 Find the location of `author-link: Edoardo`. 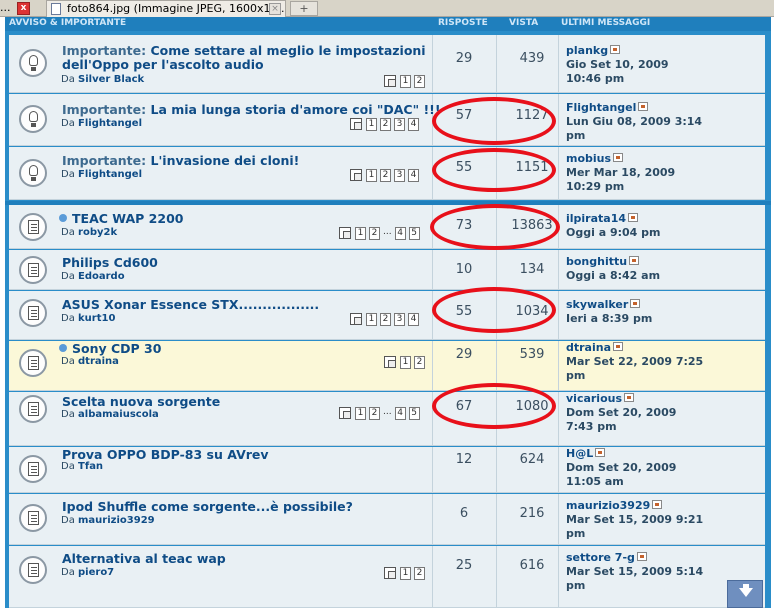

author-link: Edoardo is located at coordinates (101, 276).